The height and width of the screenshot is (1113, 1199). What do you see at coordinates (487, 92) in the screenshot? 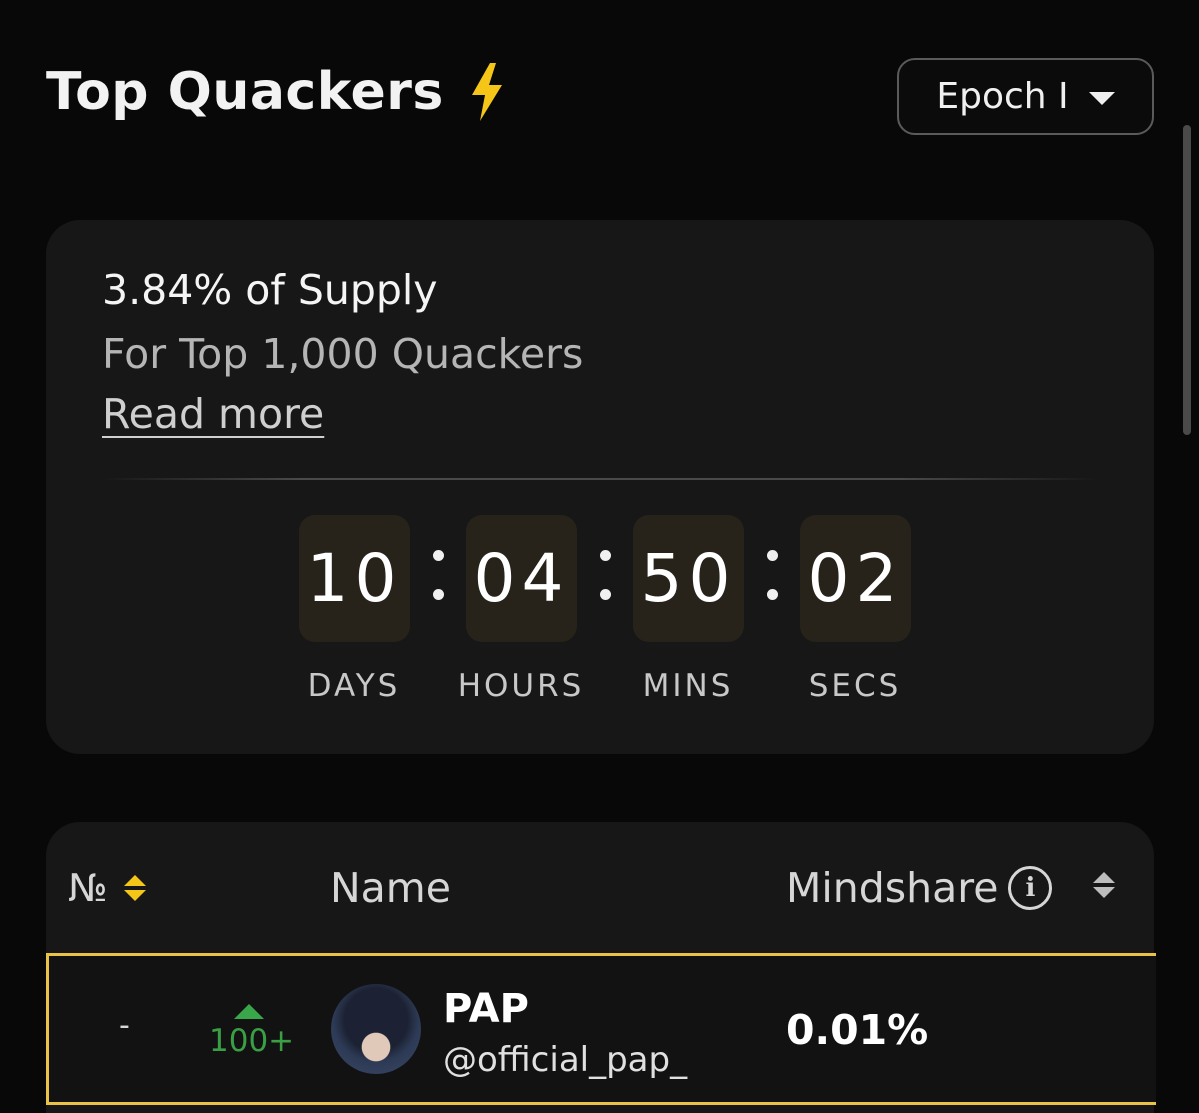
I see `lightning-bolt-icon` at bounding box center [487, 92].